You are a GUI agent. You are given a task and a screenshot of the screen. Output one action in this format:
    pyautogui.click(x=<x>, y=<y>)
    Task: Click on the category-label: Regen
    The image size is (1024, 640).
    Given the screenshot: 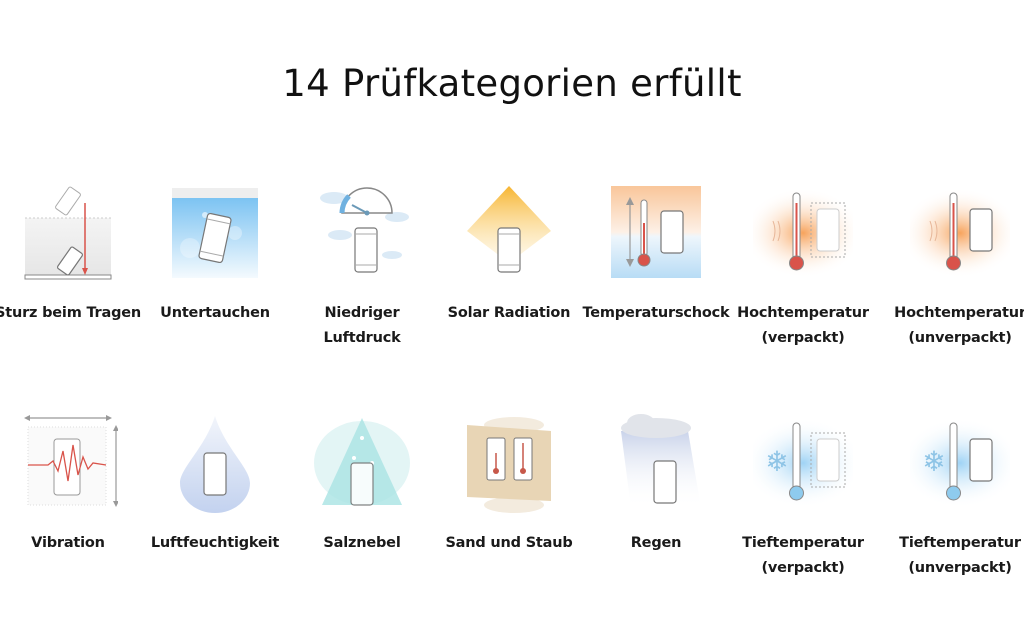 What is the action you would take?
    pyautogui.click(x=656, y=543)
    